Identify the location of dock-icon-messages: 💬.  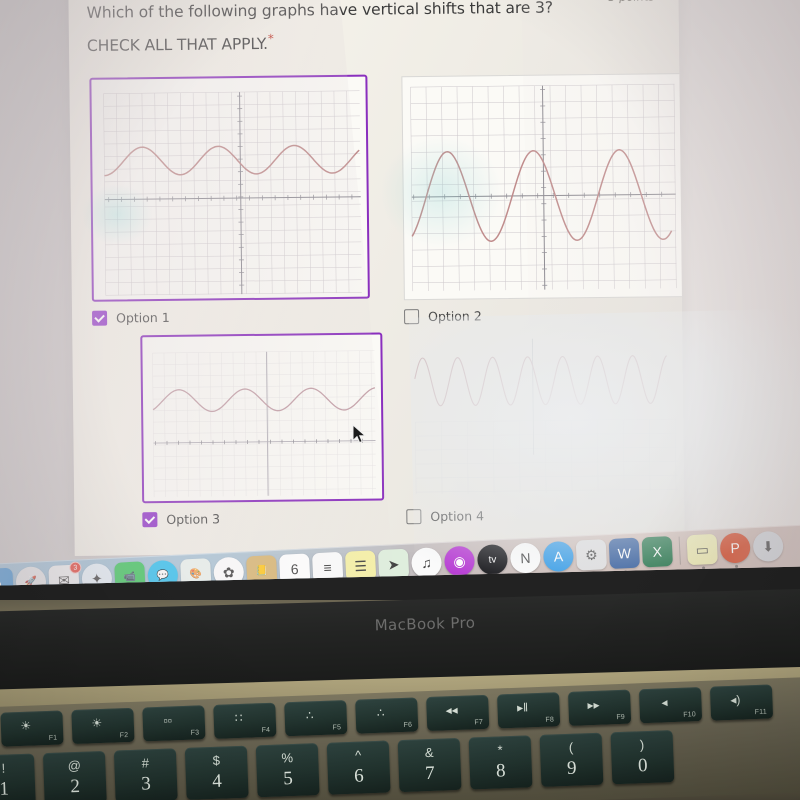
(163, 572).